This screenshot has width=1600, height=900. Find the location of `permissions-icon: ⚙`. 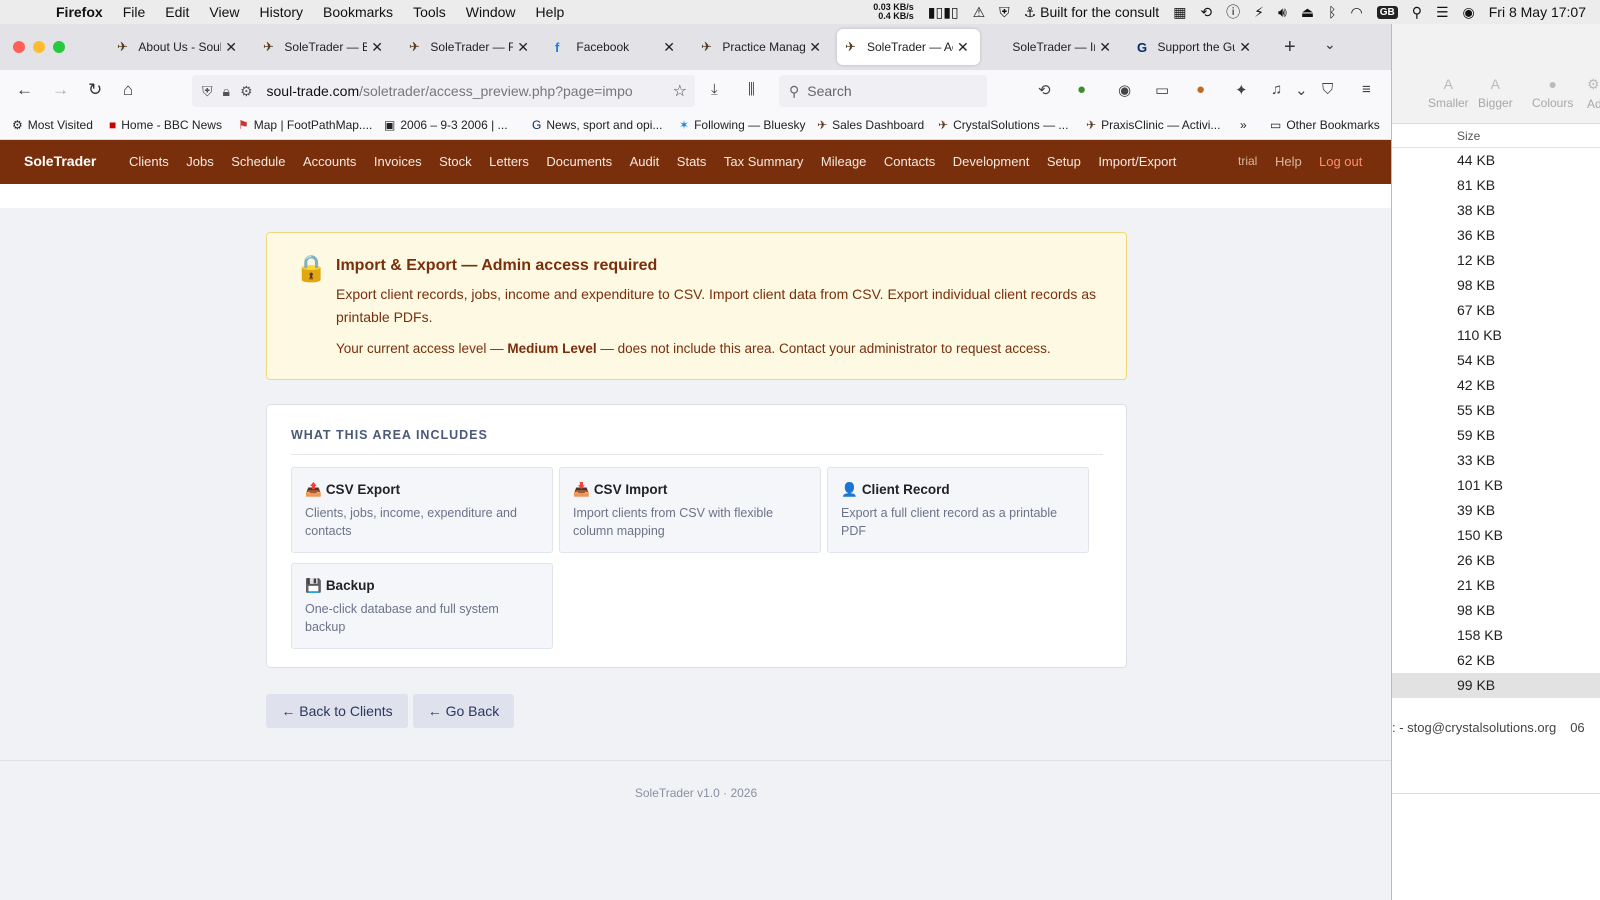

permissions-icon: ⚙ is located at coordinates (246, 91).